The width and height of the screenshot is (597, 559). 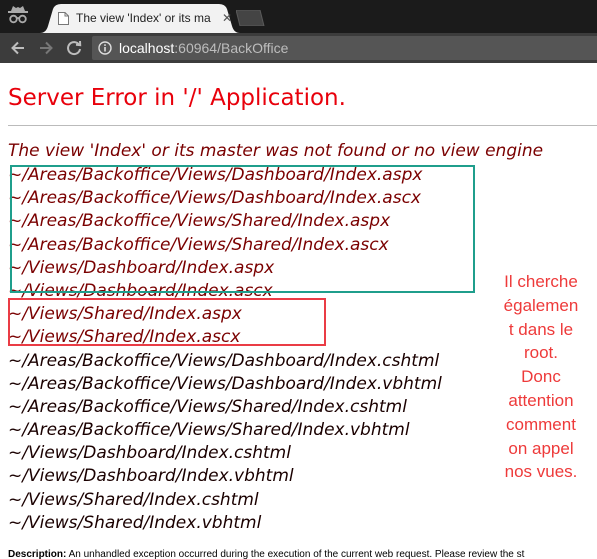 I want to click on back-arrow-icon, so click(x=18, y=48).